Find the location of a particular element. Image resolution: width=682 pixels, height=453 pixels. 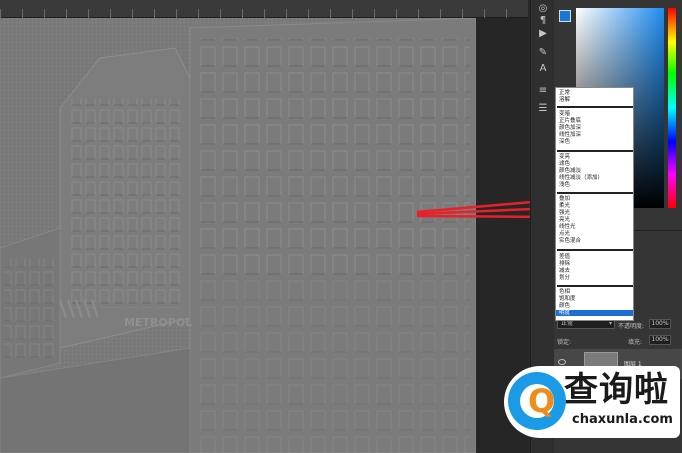

blend-option: 差值 is located at coordinates (564, 257).